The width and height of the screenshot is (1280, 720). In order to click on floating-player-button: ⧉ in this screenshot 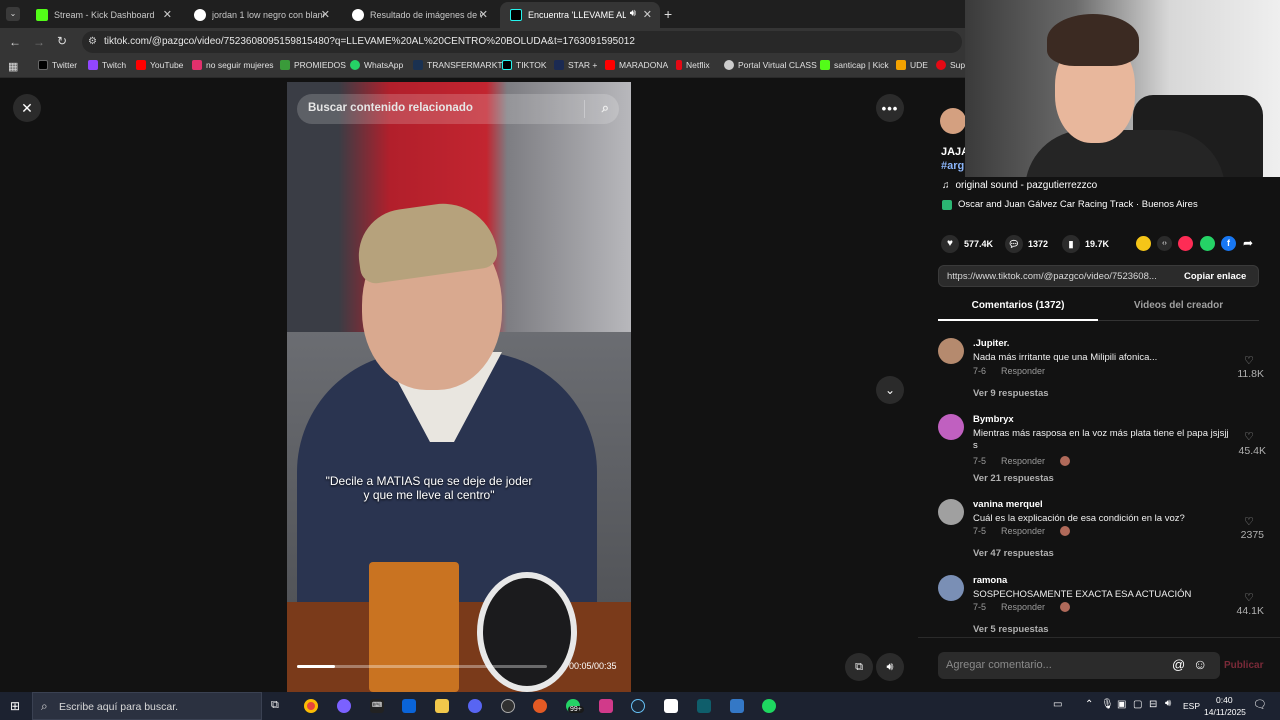, I will do `click(859, 667)`.